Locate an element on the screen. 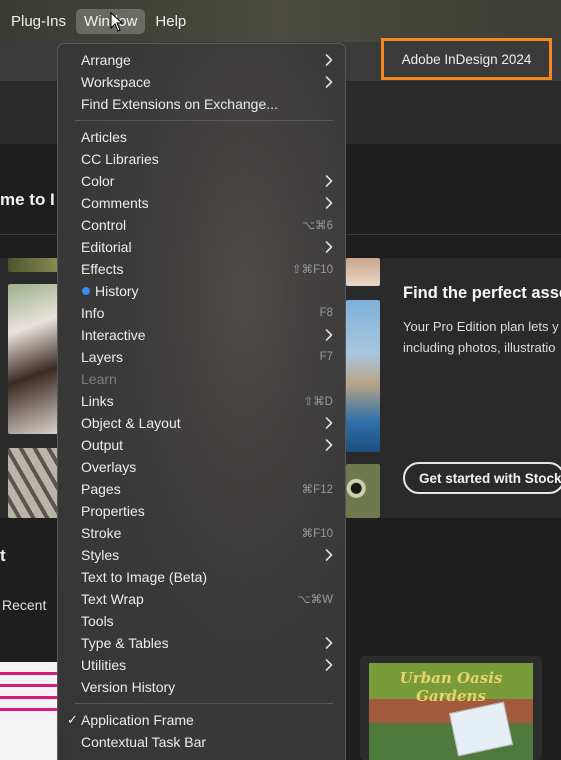  menu-item-label: Workspace is located at coordinates (116, 82).